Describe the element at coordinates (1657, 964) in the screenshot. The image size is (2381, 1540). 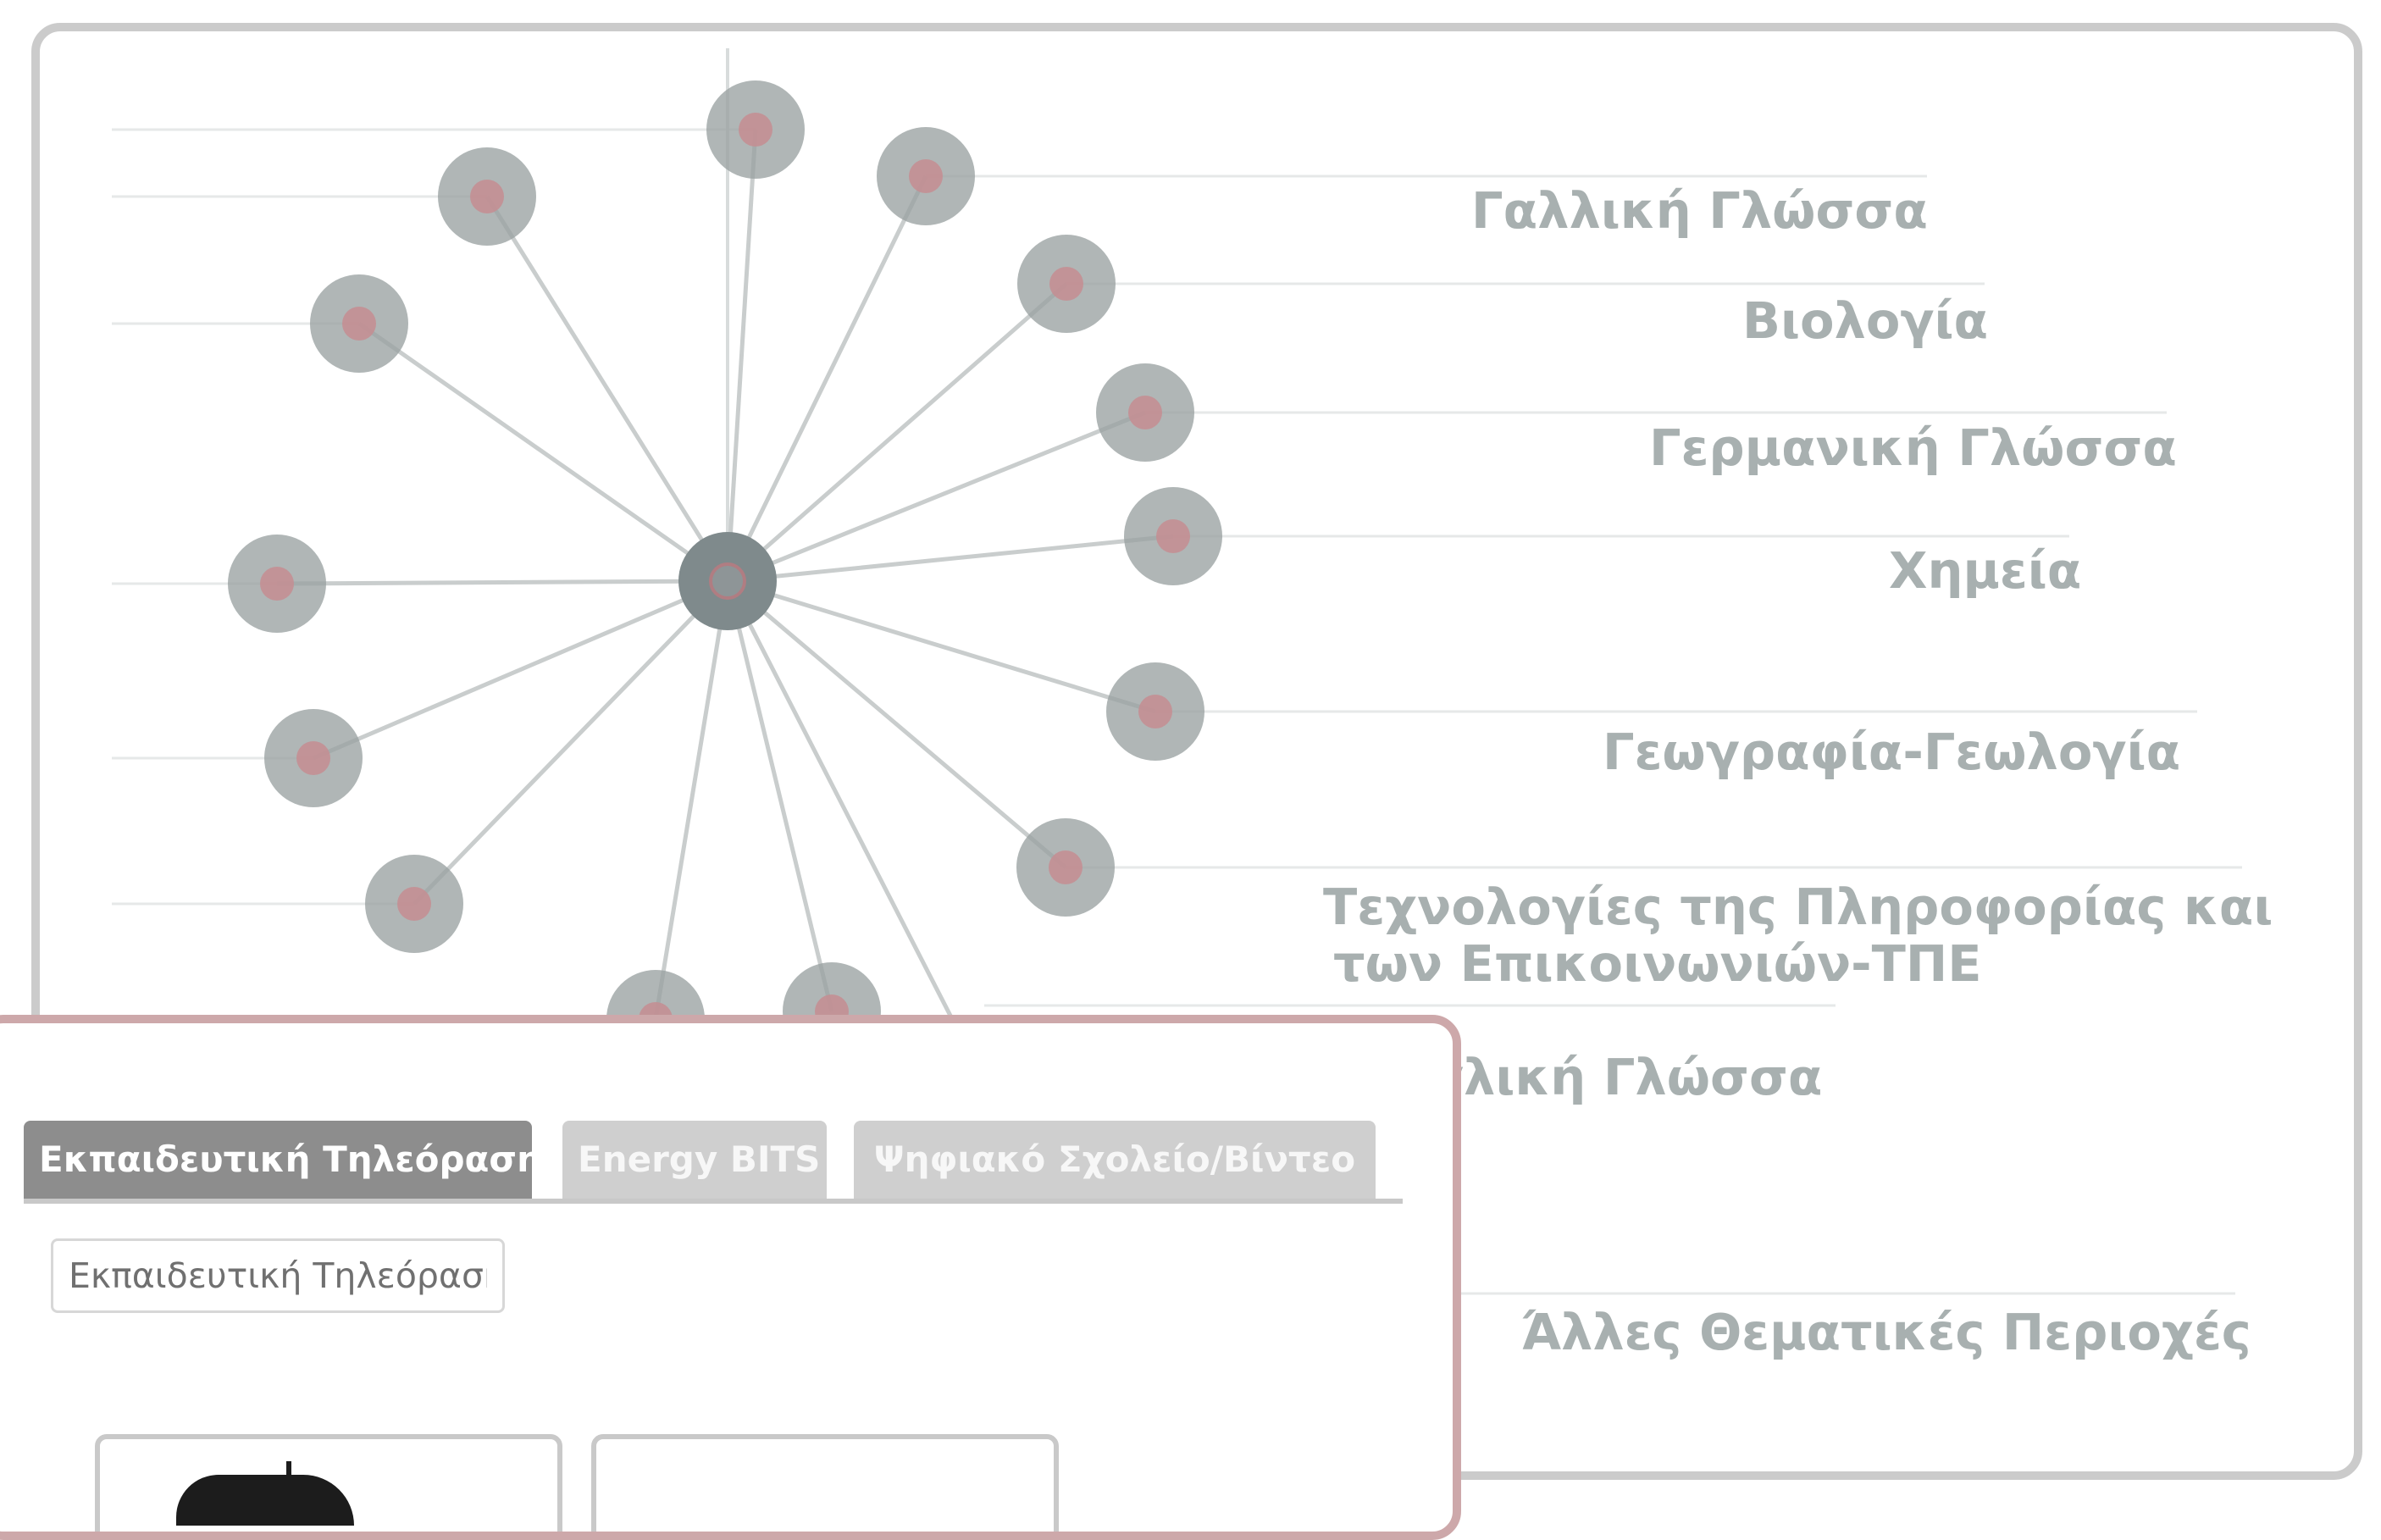
I see `subject-label-ict-line2: των Επικοινωνιών-ΤΠΕ` at that location.